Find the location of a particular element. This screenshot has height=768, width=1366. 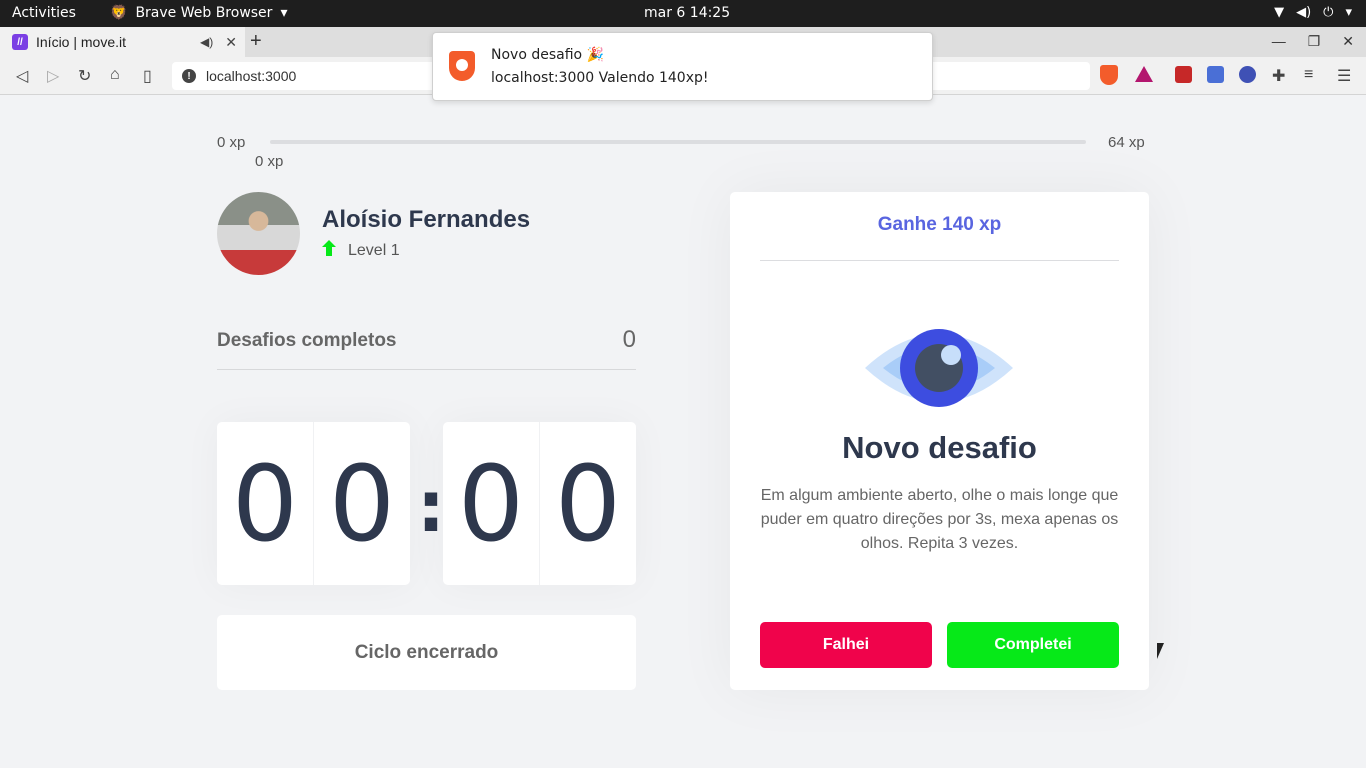

reload-icon: ↻ is located at coordinates (84, 76).